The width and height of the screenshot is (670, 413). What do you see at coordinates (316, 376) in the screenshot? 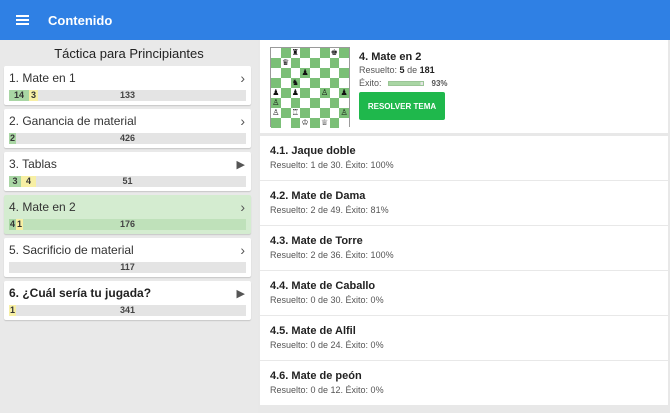
I see `subtopic-title: 4.6. Mate de peón` at bounding box center [316, 376].